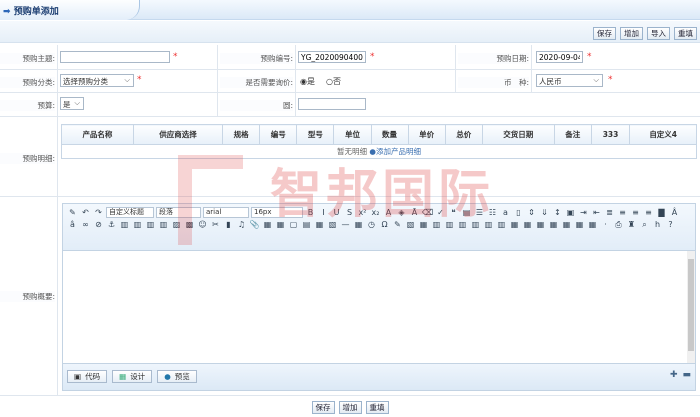 The width and height of the screenshot is (700, 417). I want to click on add-product-link: ●添加产品明细, so click(395, 151).